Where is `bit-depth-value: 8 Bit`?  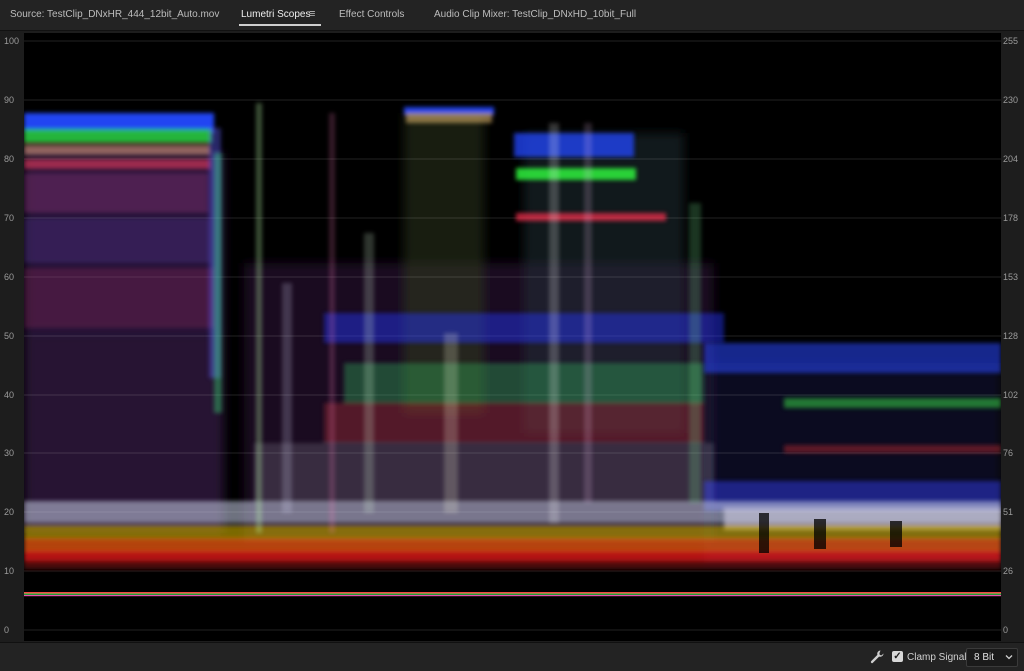 bit-depth-value: 8 Bit is located at coordinates (984, 657).